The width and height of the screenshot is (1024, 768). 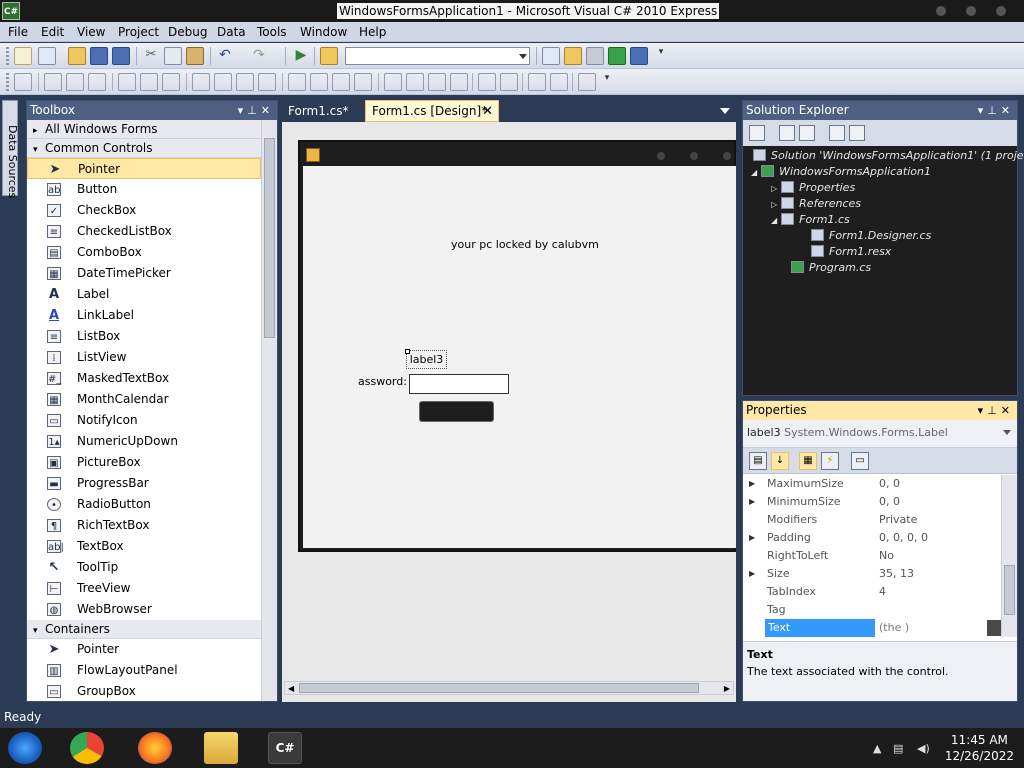 I want to click on toolbox-icon, so click(x=595, y=56).